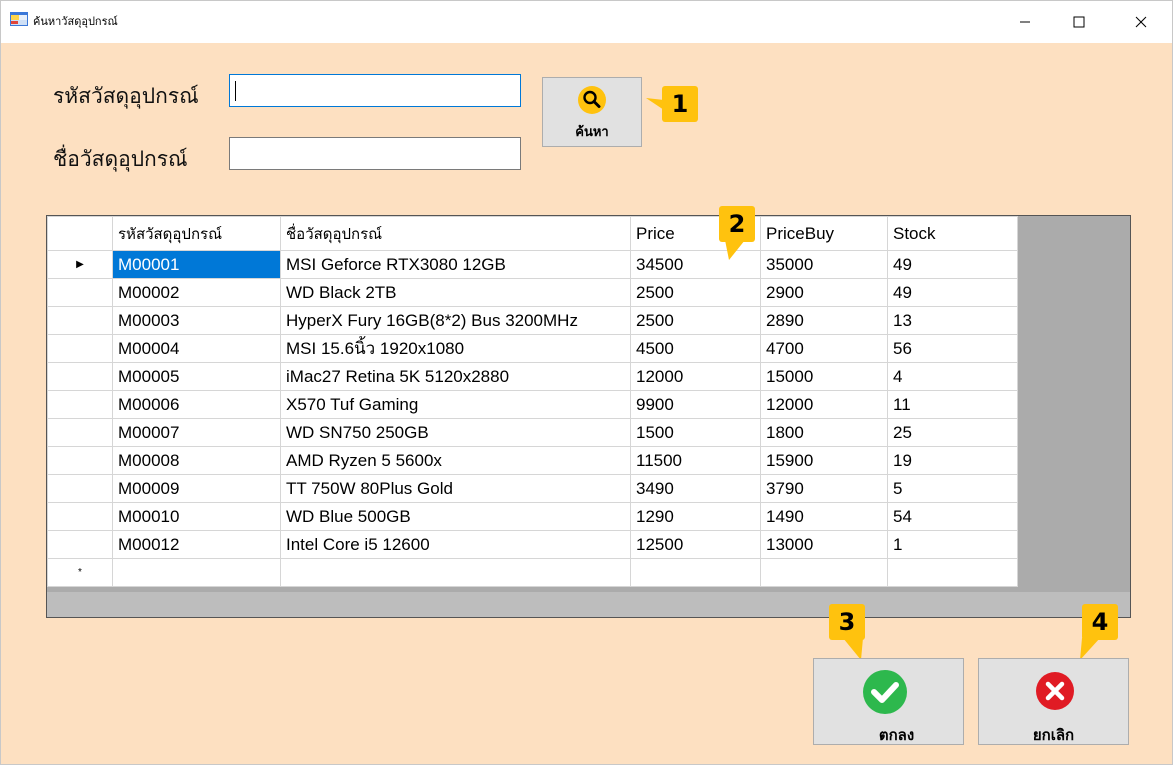  Describe the element at coordinates (1141, 22) in the screenshot. I see `close-button` at that location.